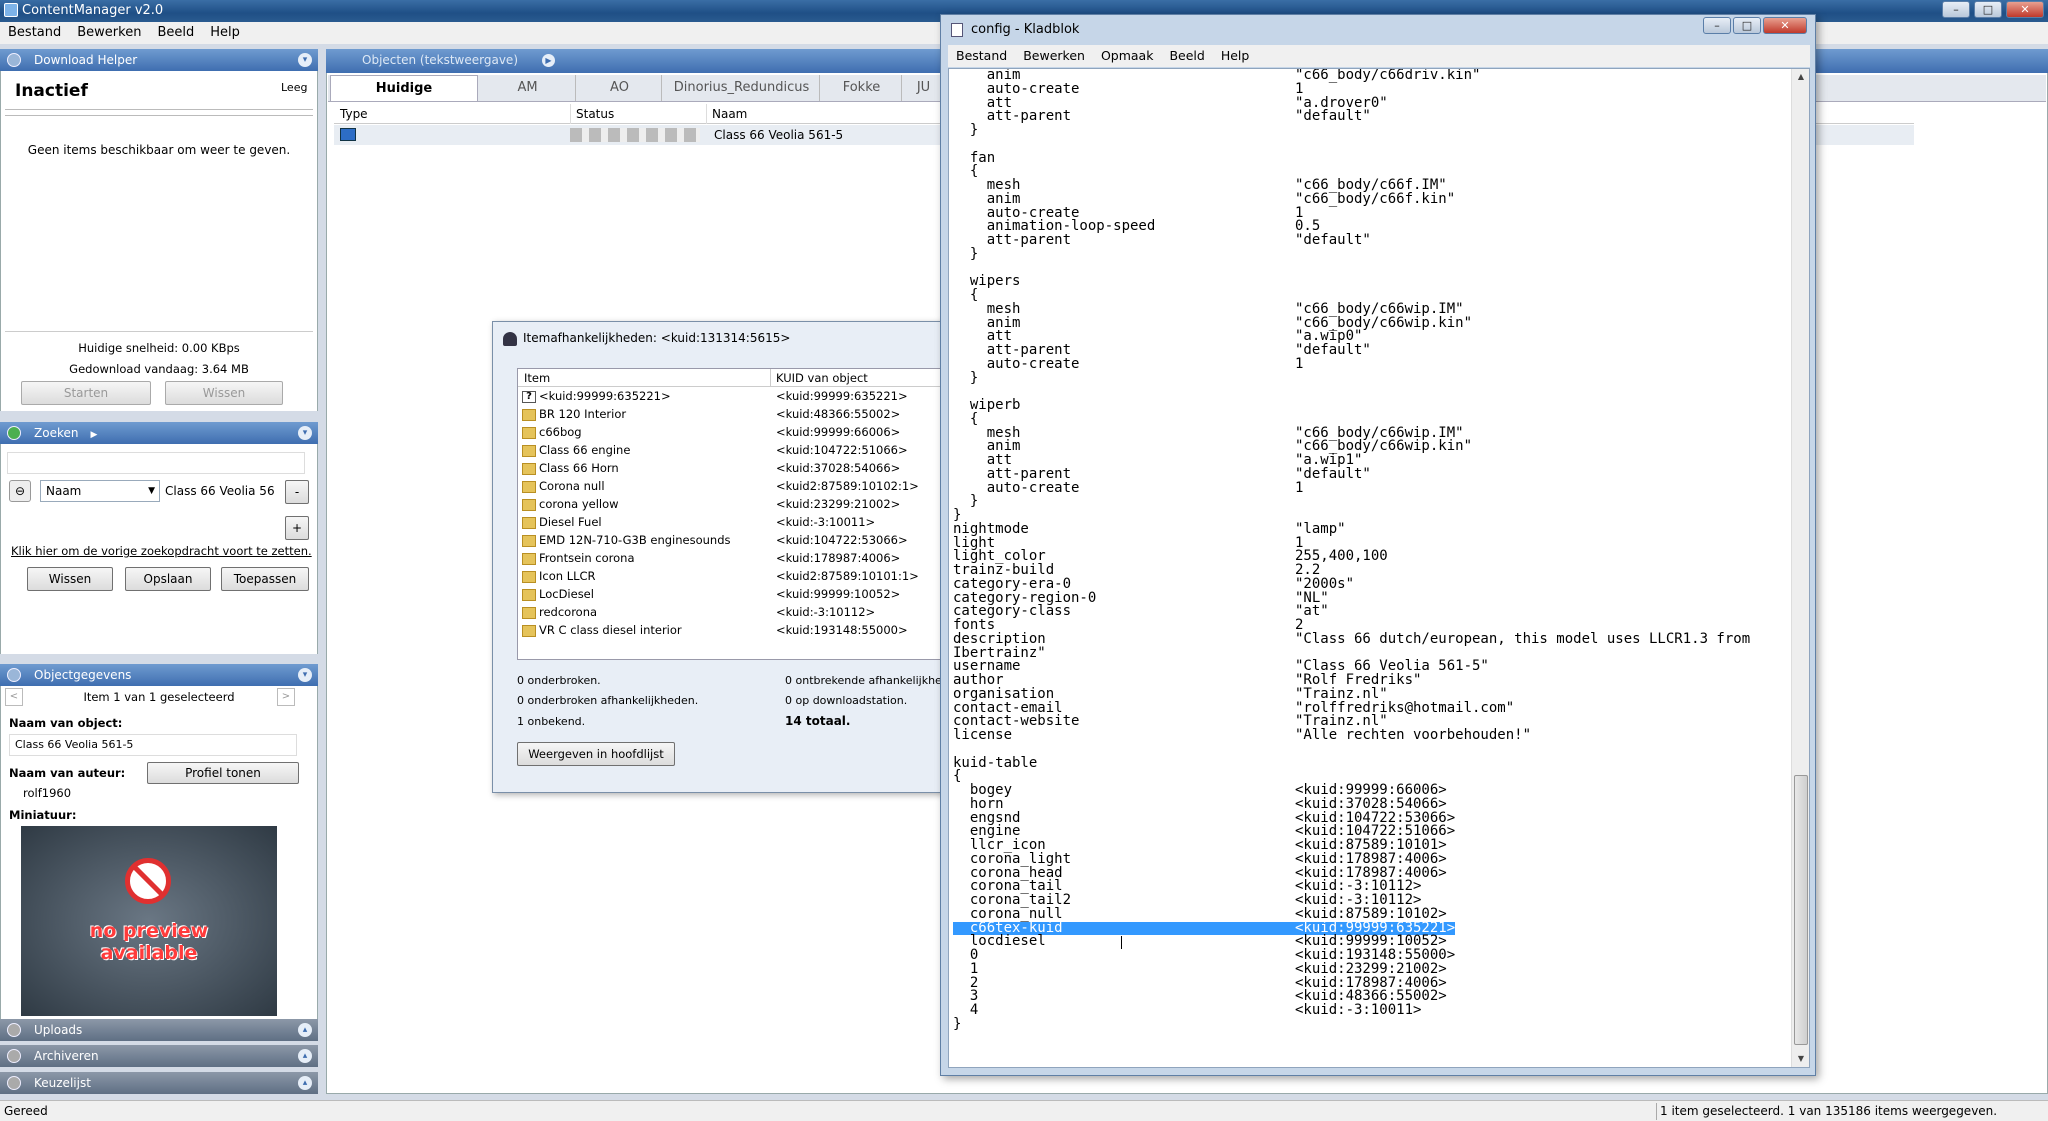 The width and height of the screenshot is (2048, 1121). Describe the element at coordinates (1235, 56) in the screenshot. I see `notepad-menu-help: Help` at that location.